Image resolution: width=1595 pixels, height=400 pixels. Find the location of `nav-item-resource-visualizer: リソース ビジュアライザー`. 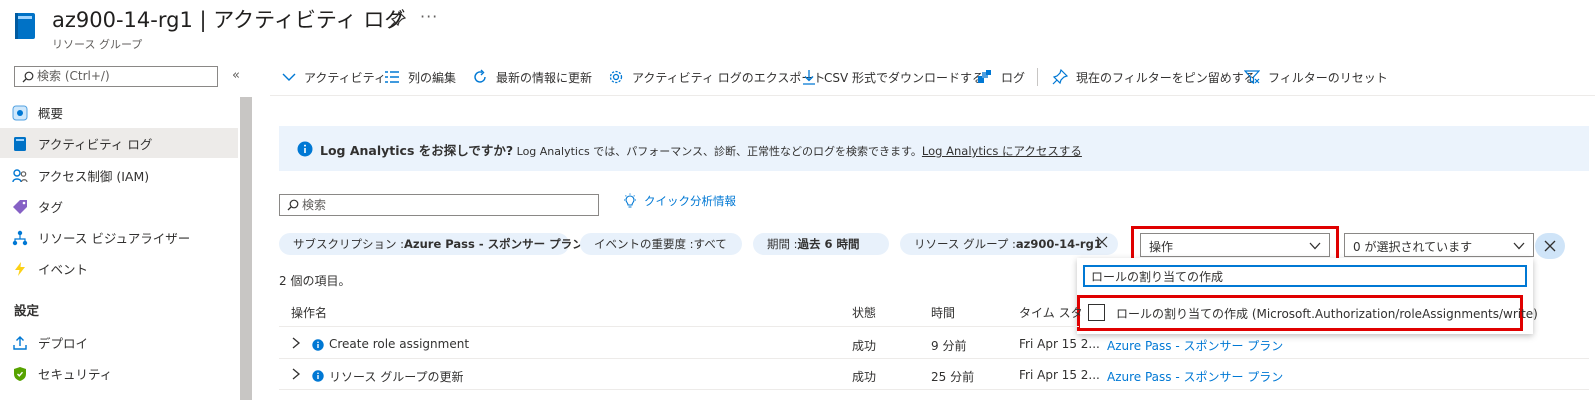

nav-item-resource-visualizer: リソース ビジュアライザー is located at coordinates (119, 237).